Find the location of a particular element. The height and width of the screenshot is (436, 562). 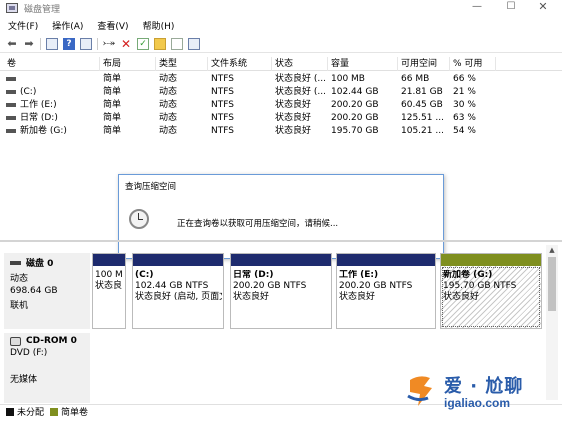

help-icon: ? is located at coordinates (69, 43).